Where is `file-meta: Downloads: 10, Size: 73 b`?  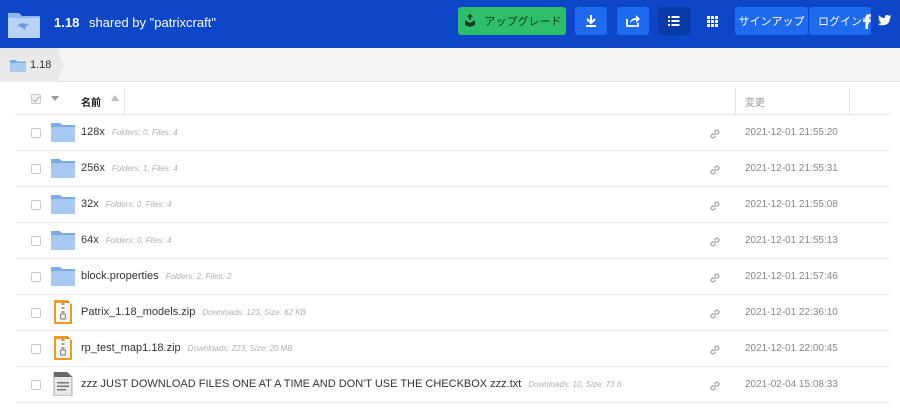
file-meta: Downloads: 10, Size: 73 b is located at coordinates (575, 384).